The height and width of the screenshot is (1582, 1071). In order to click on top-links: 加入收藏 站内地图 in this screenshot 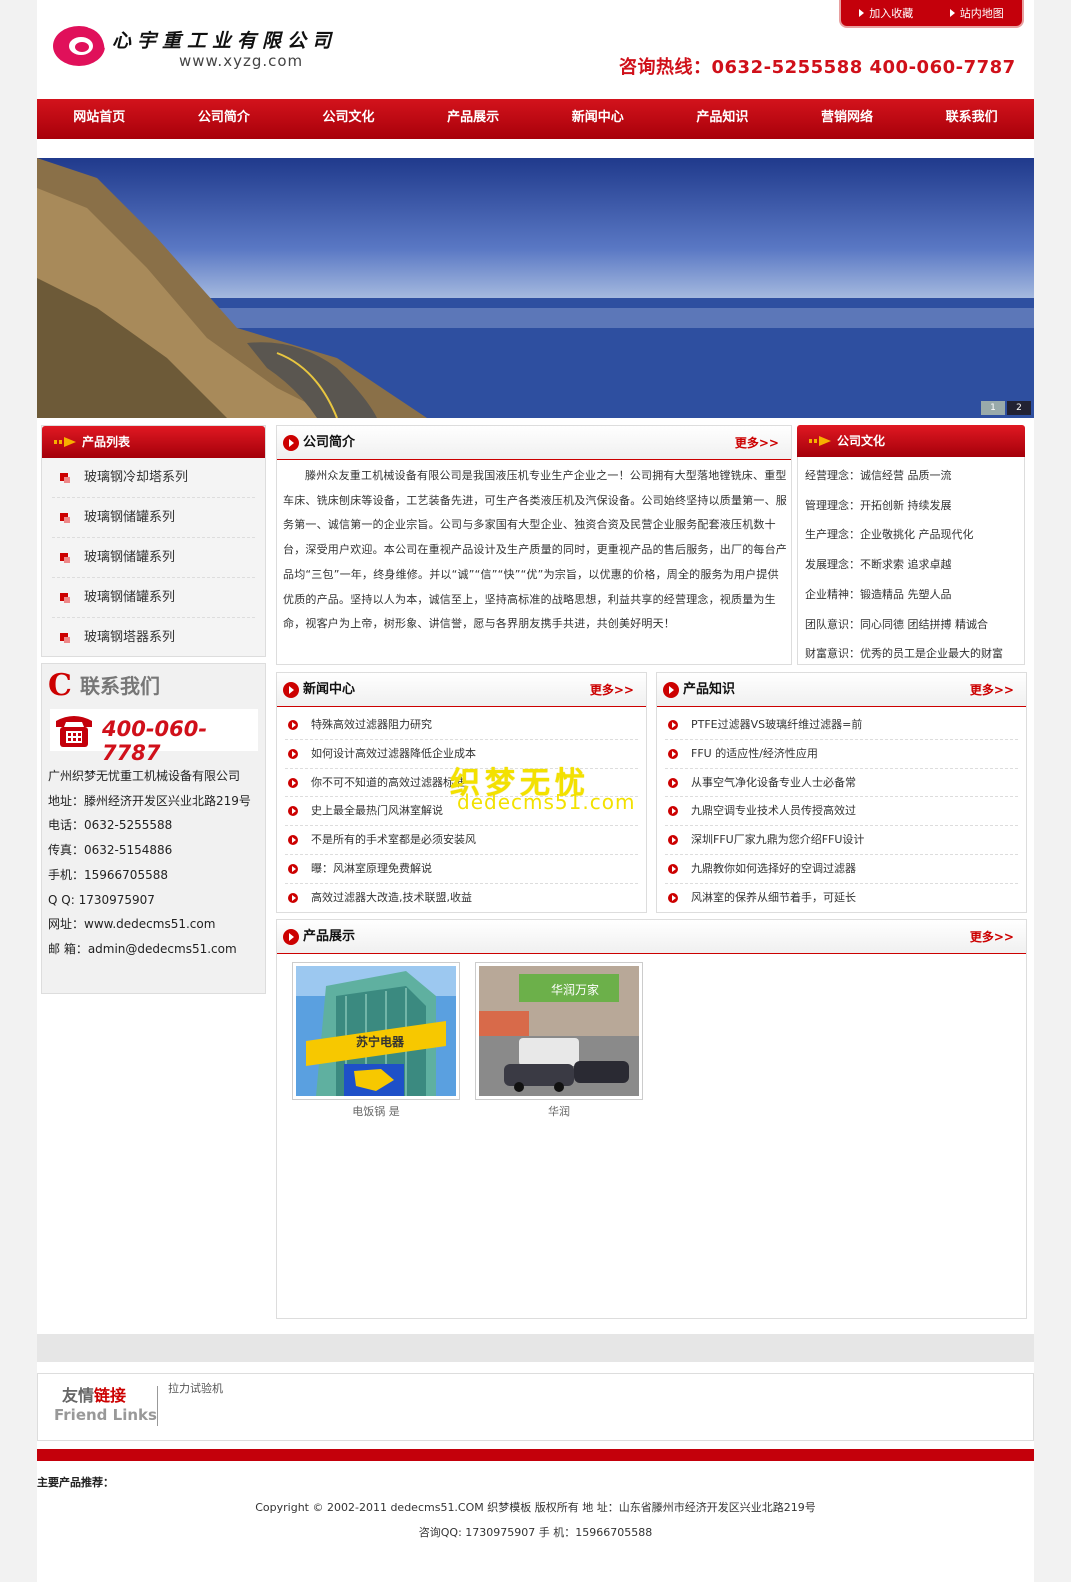, I will do `click(931, 14)`.